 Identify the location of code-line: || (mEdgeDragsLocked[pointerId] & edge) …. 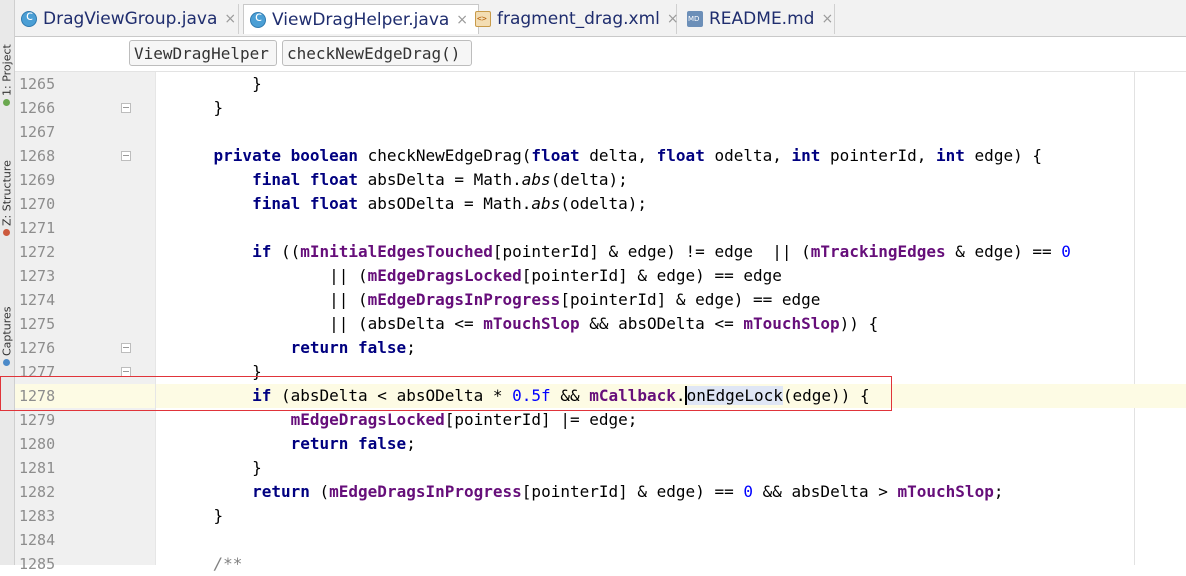
(671, 276).